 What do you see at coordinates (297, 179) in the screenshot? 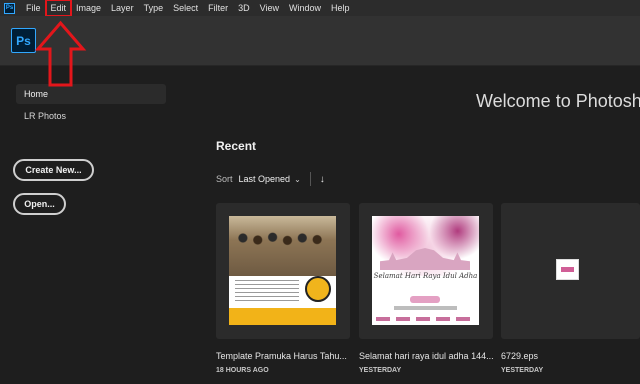
I see `chevron-down-icon: ⌄` at bounding box center [297, 179].